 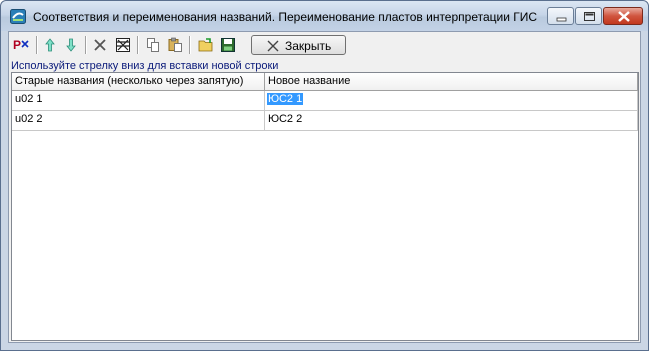 What do you see at coordinates (18, 16) in the screenshot?
I see `app-icon` at bounding box center [18, 16].